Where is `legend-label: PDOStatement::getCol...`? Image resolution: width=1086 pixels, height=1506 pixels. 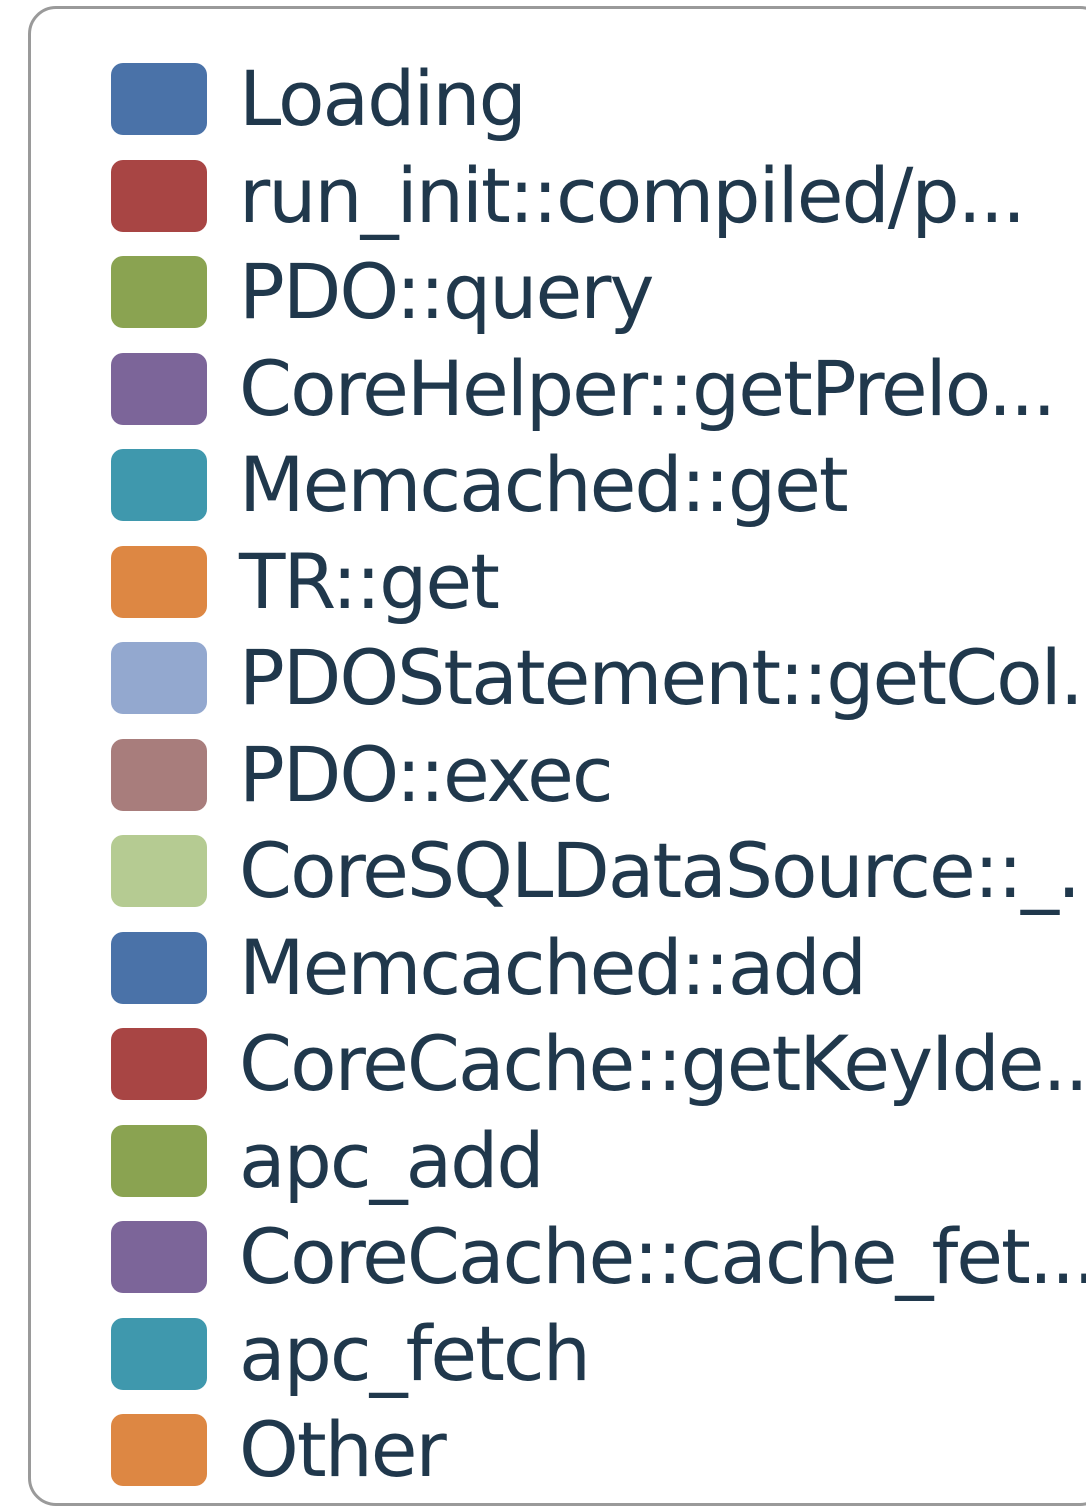 legend-label: PDOStatement::getCol... is located at coordinates (662, 678).